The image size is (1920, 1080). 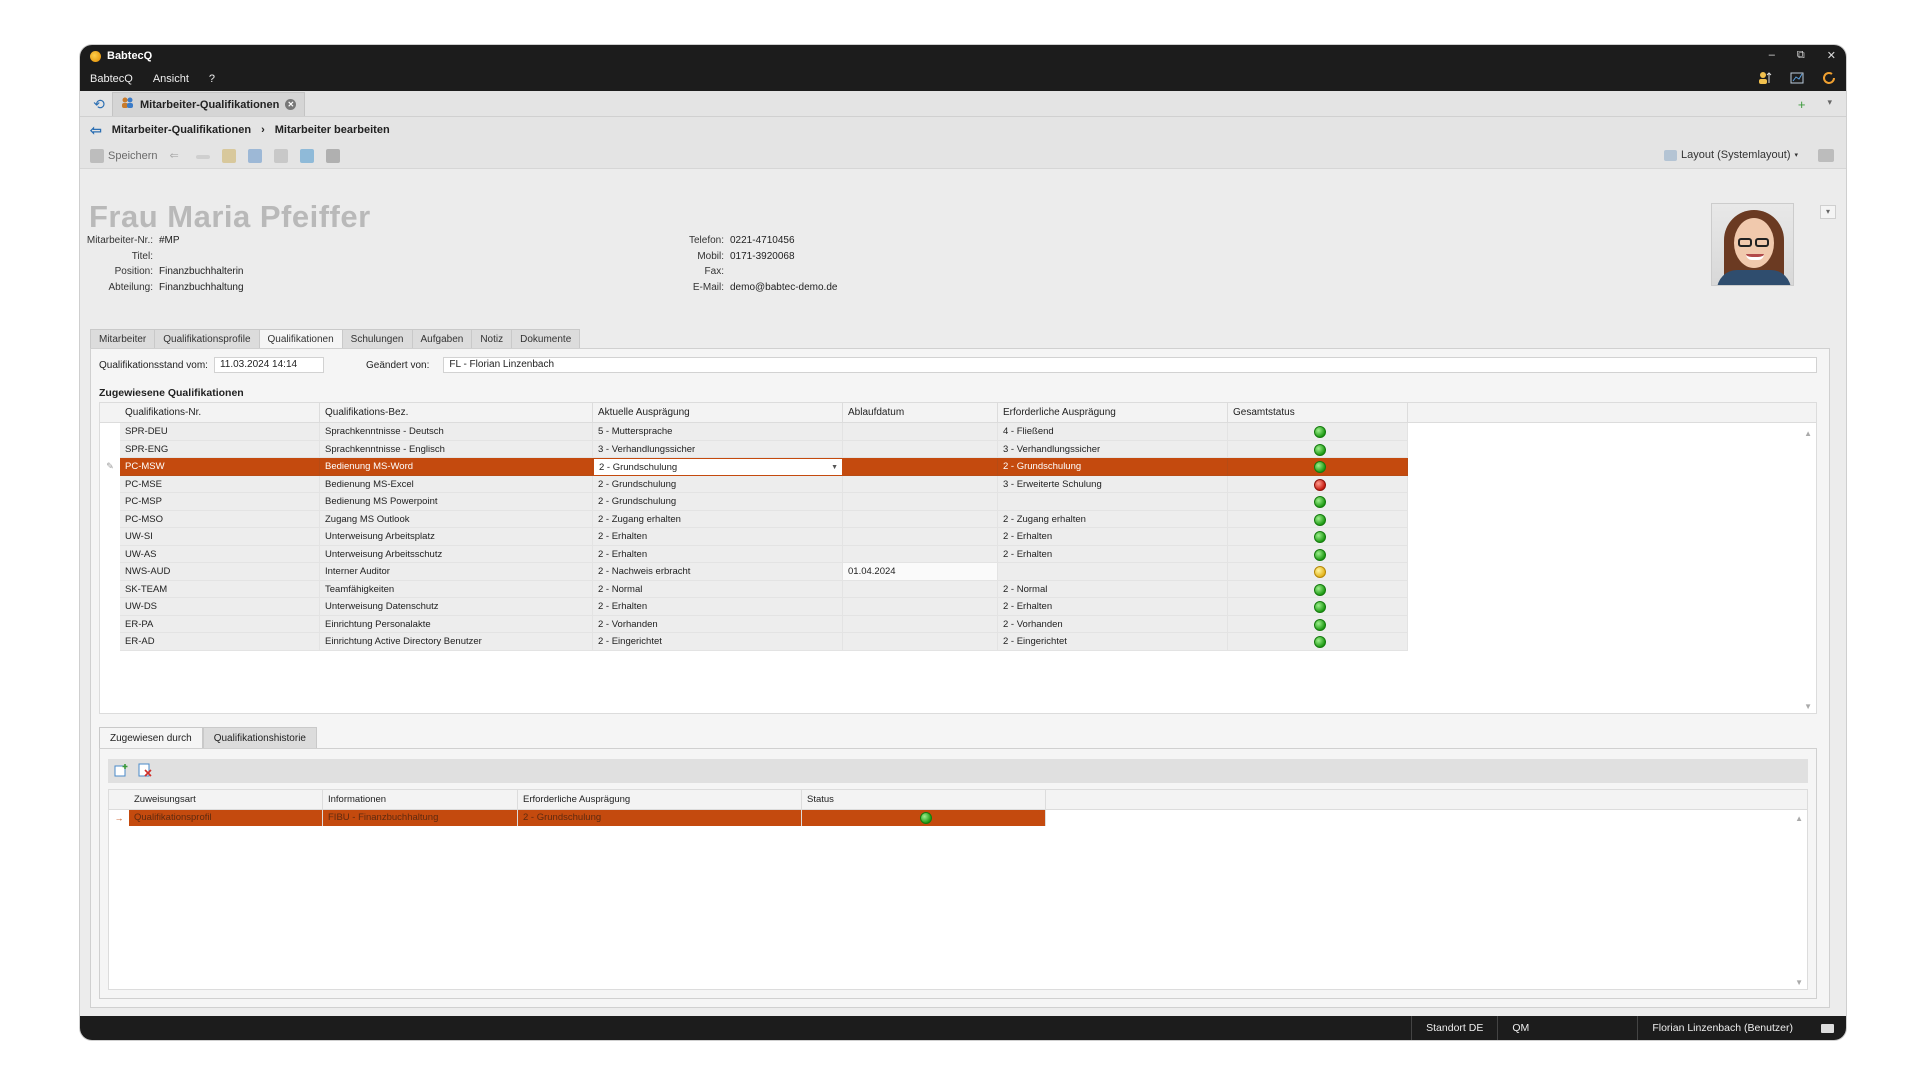 I want to click on cell-bez: Bedienung MS Powerpoint, so click(x=456, y=502).